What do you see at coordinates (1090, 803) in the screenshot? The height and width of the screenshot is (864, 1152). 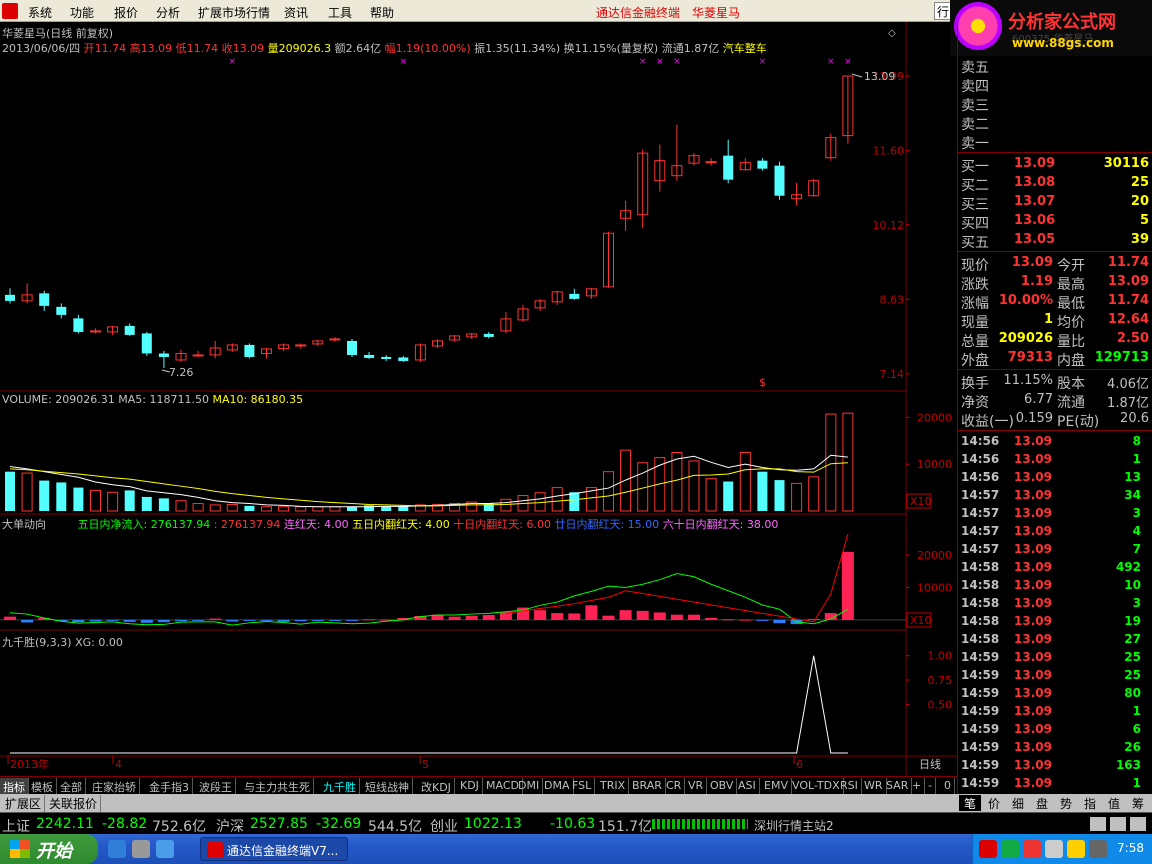 I see `right-tab: 指` at bounding box center [1090, 803].